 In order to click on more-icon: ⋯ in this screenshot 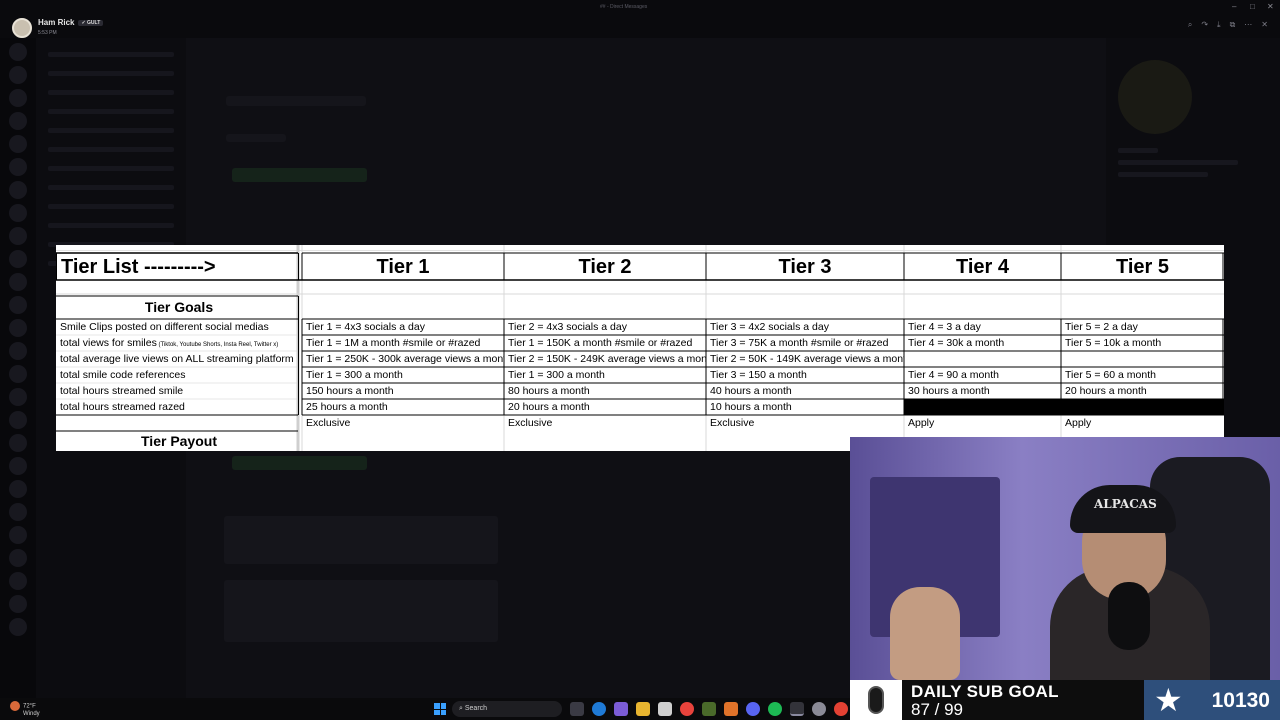, I will do `click(1248, 25)`.